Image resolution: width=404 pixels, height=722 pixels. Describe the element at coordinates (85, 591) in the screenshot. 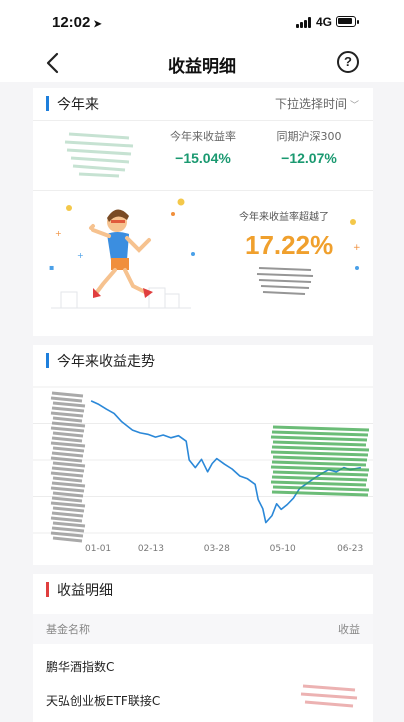

I see `detail-section-title: 收益明细` at that location.